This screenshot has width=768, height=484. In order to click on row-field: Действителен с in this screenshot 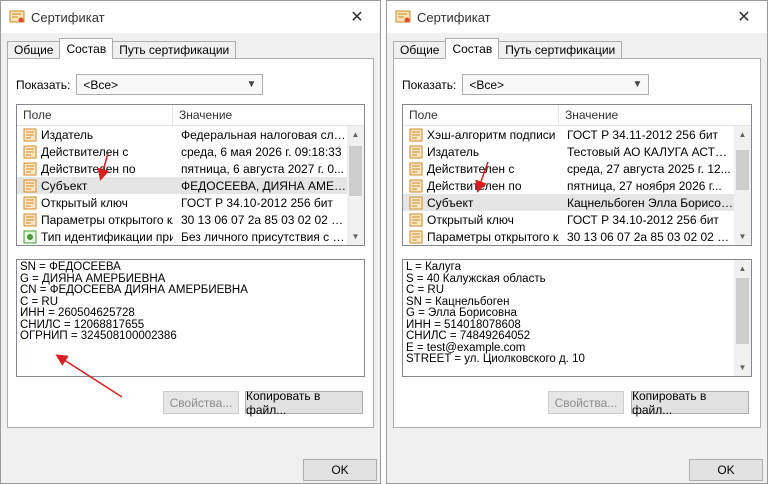, I will do `click(95, 152)`.